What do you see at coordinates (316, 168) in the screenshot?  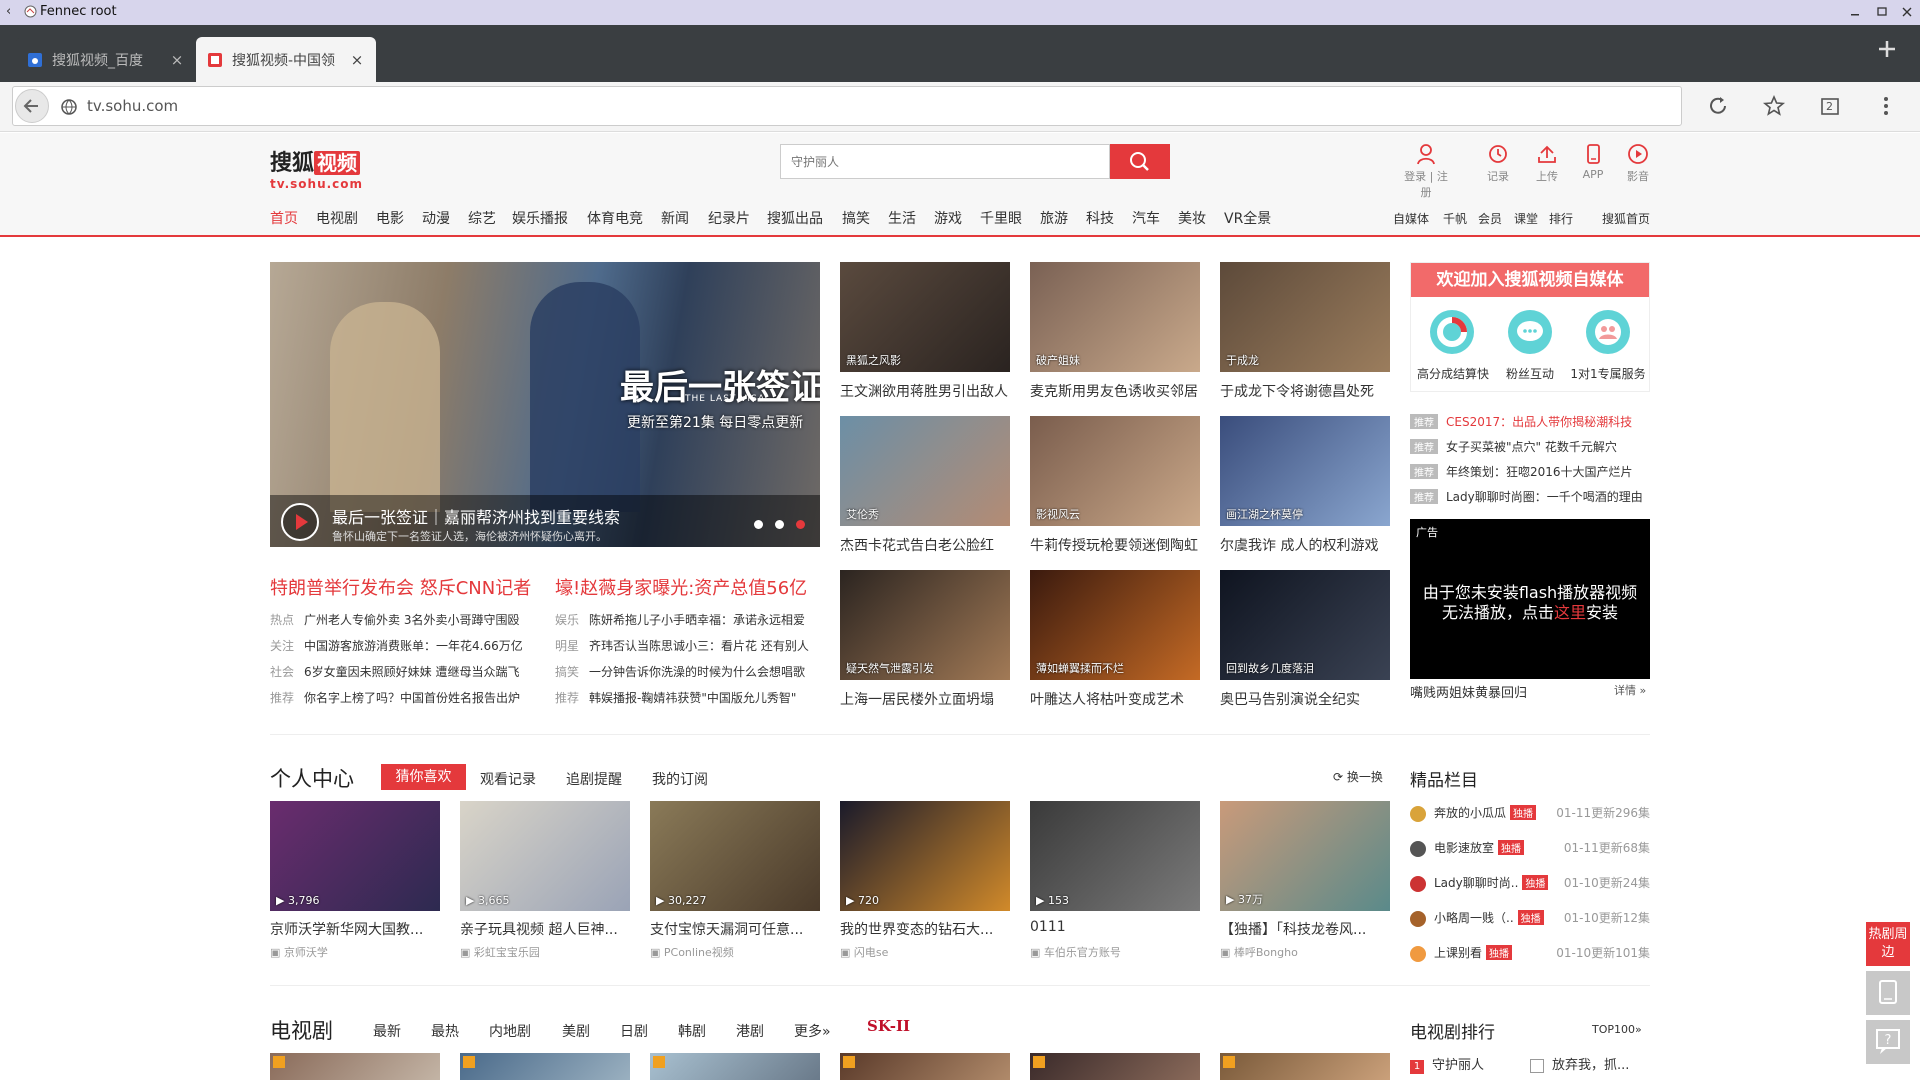 I see `sohu-logo: 搜狐 视频 tv.sohu.com` at bounding box center [316, 168].